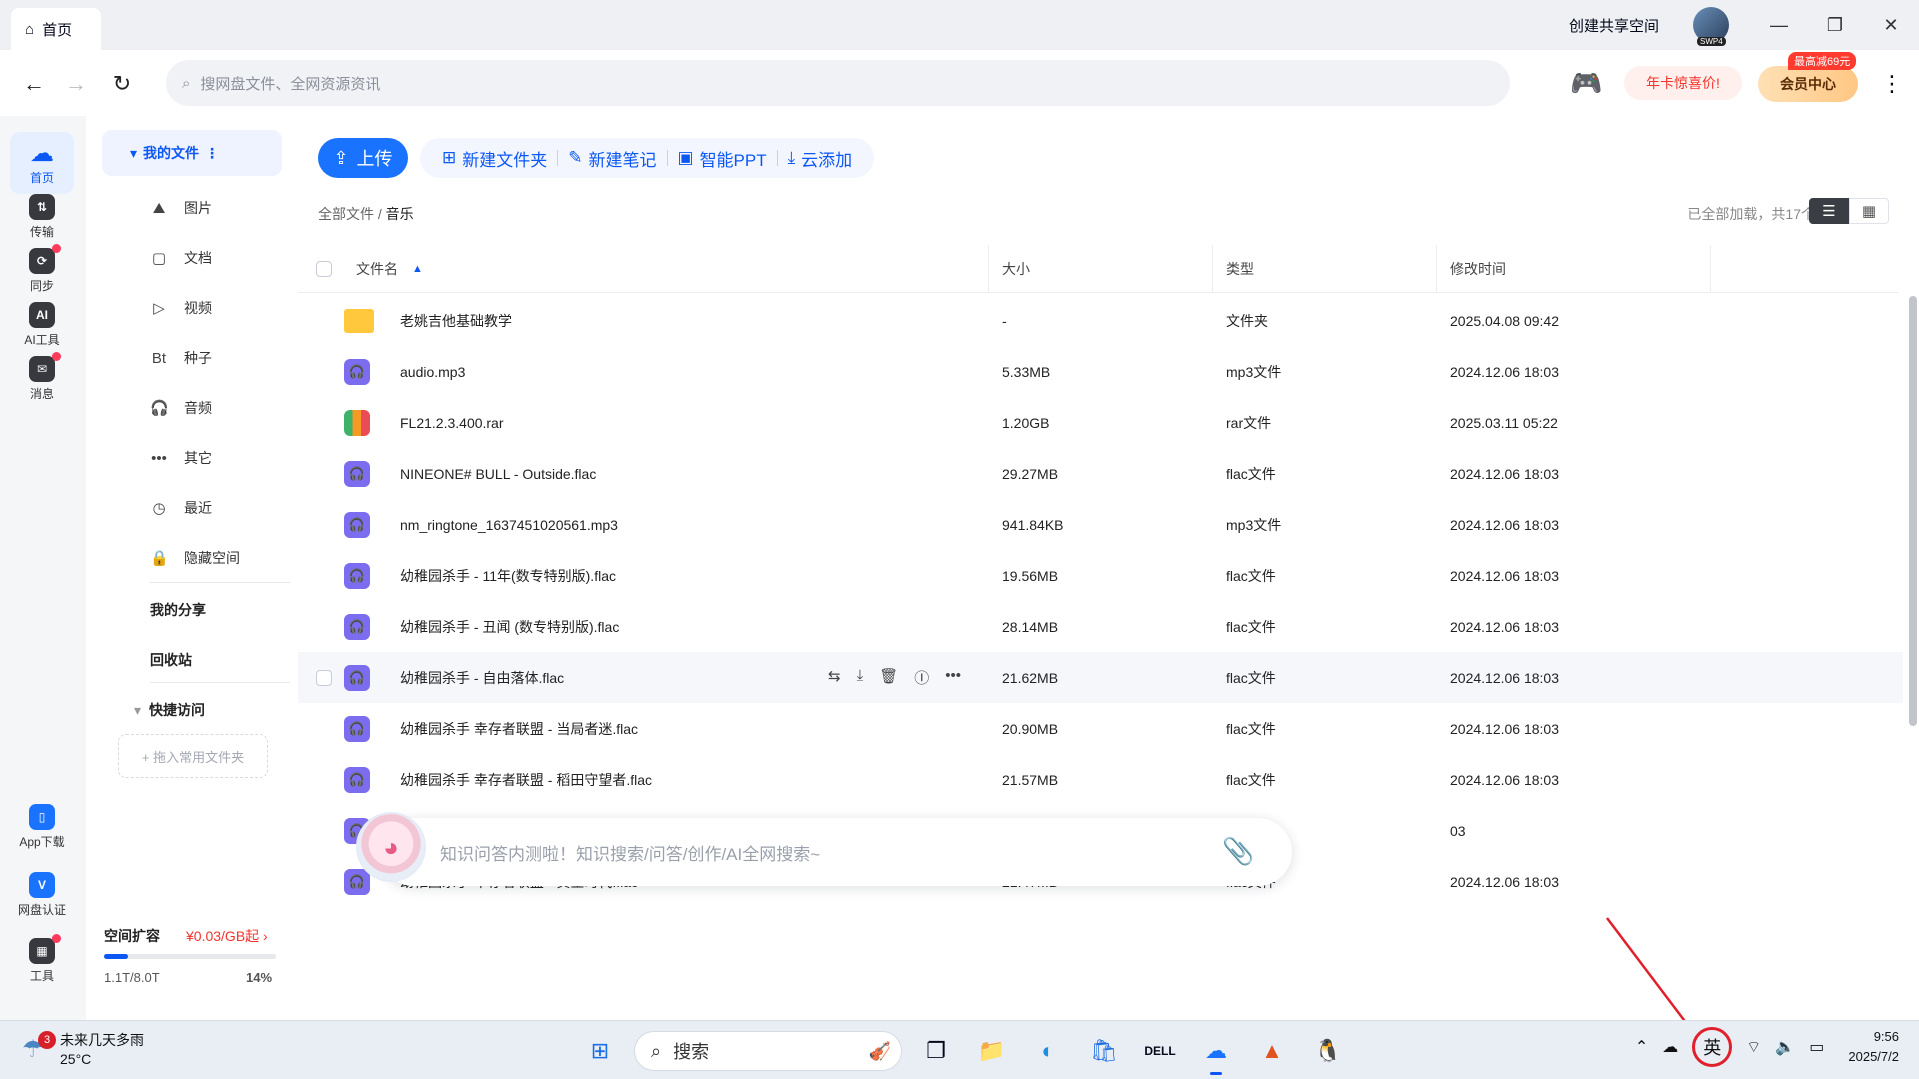  I want to click on refresh-button: ↻, so click(122, 84).